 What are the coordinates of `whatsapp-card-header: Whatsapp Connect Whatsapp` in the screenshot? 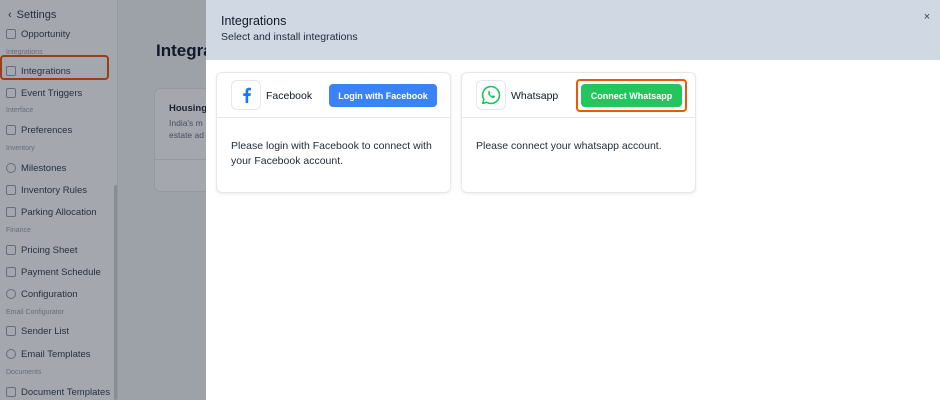 It's located at (578, 95).